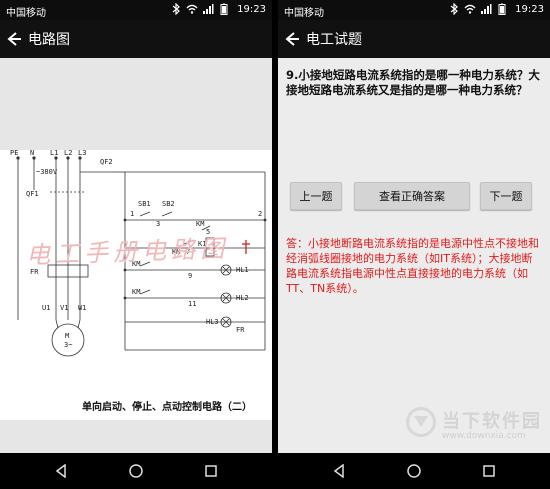 This screenshot has width=550, height=489. What do you see at coordinates (316, 196) in the screenshot?
I see `previous-question-button: 上一题` at bounding box center [316, 196].